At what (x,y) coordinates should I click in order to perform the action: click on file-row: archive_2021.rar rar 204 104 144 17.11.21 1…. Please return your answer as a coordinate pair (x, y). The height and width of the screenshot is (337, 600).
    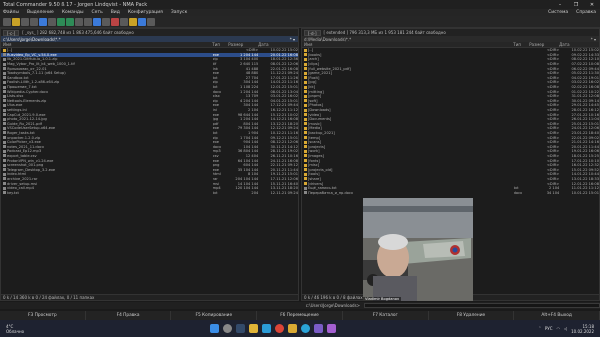
    Looking at the image, I should click on (149, 179).